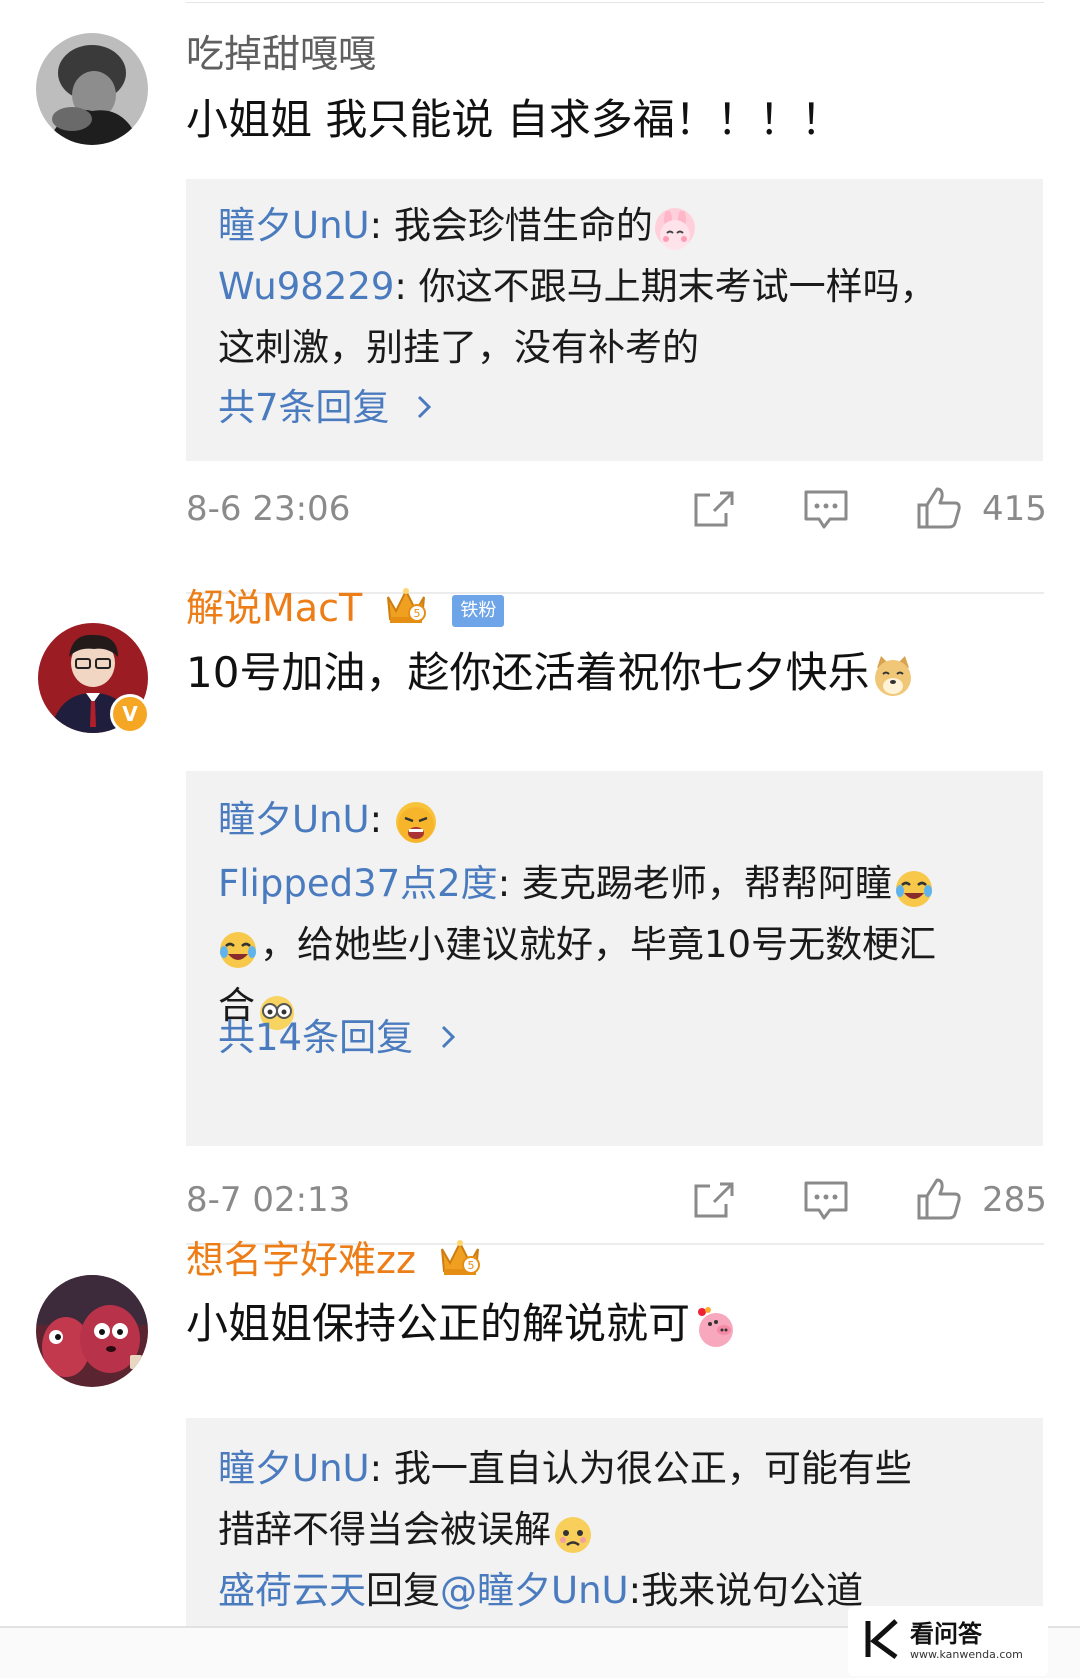 Image resolution: width=1080 pixels, height=1678 pixels. What do you see at coordinates (946, 1634) in the screenshot?
I see `watermark-name: 看问答` at bounding box center [946, 1634].